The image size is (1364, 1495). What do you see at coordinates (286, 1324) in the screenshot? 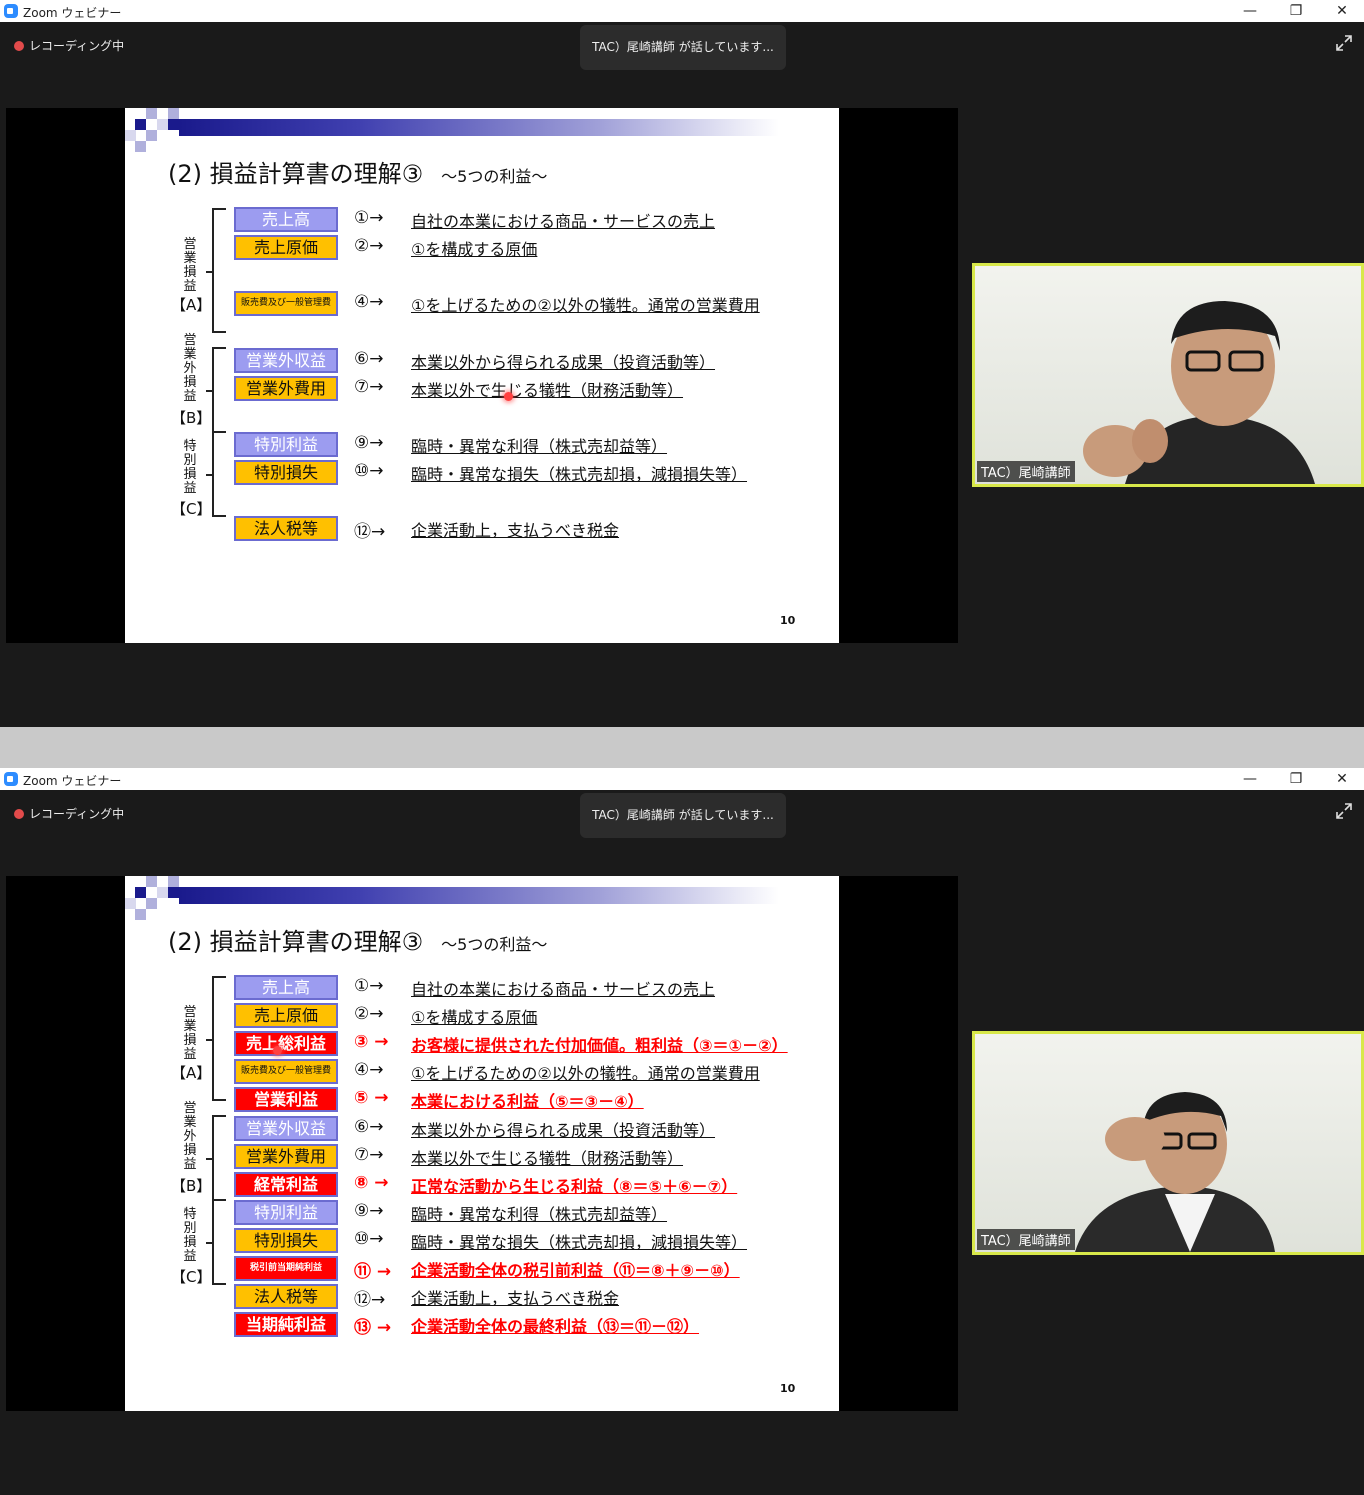
I see `row-box-net-income: 当期純利益` at bounding box center [286, 1324].